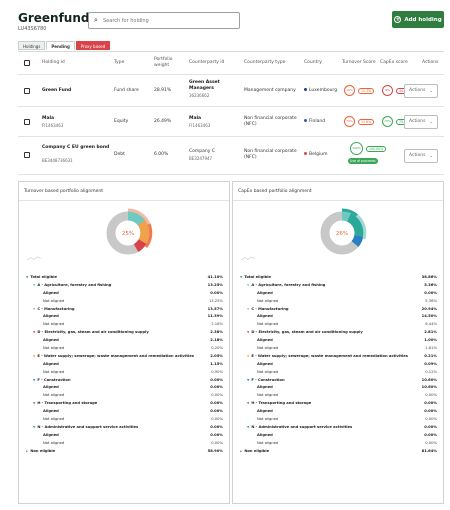 Image resolution: width=450 pixels, height=510 pixels. Describe the element at coordinates (168, 21) in the screenshot. I see `search-input` at that location.